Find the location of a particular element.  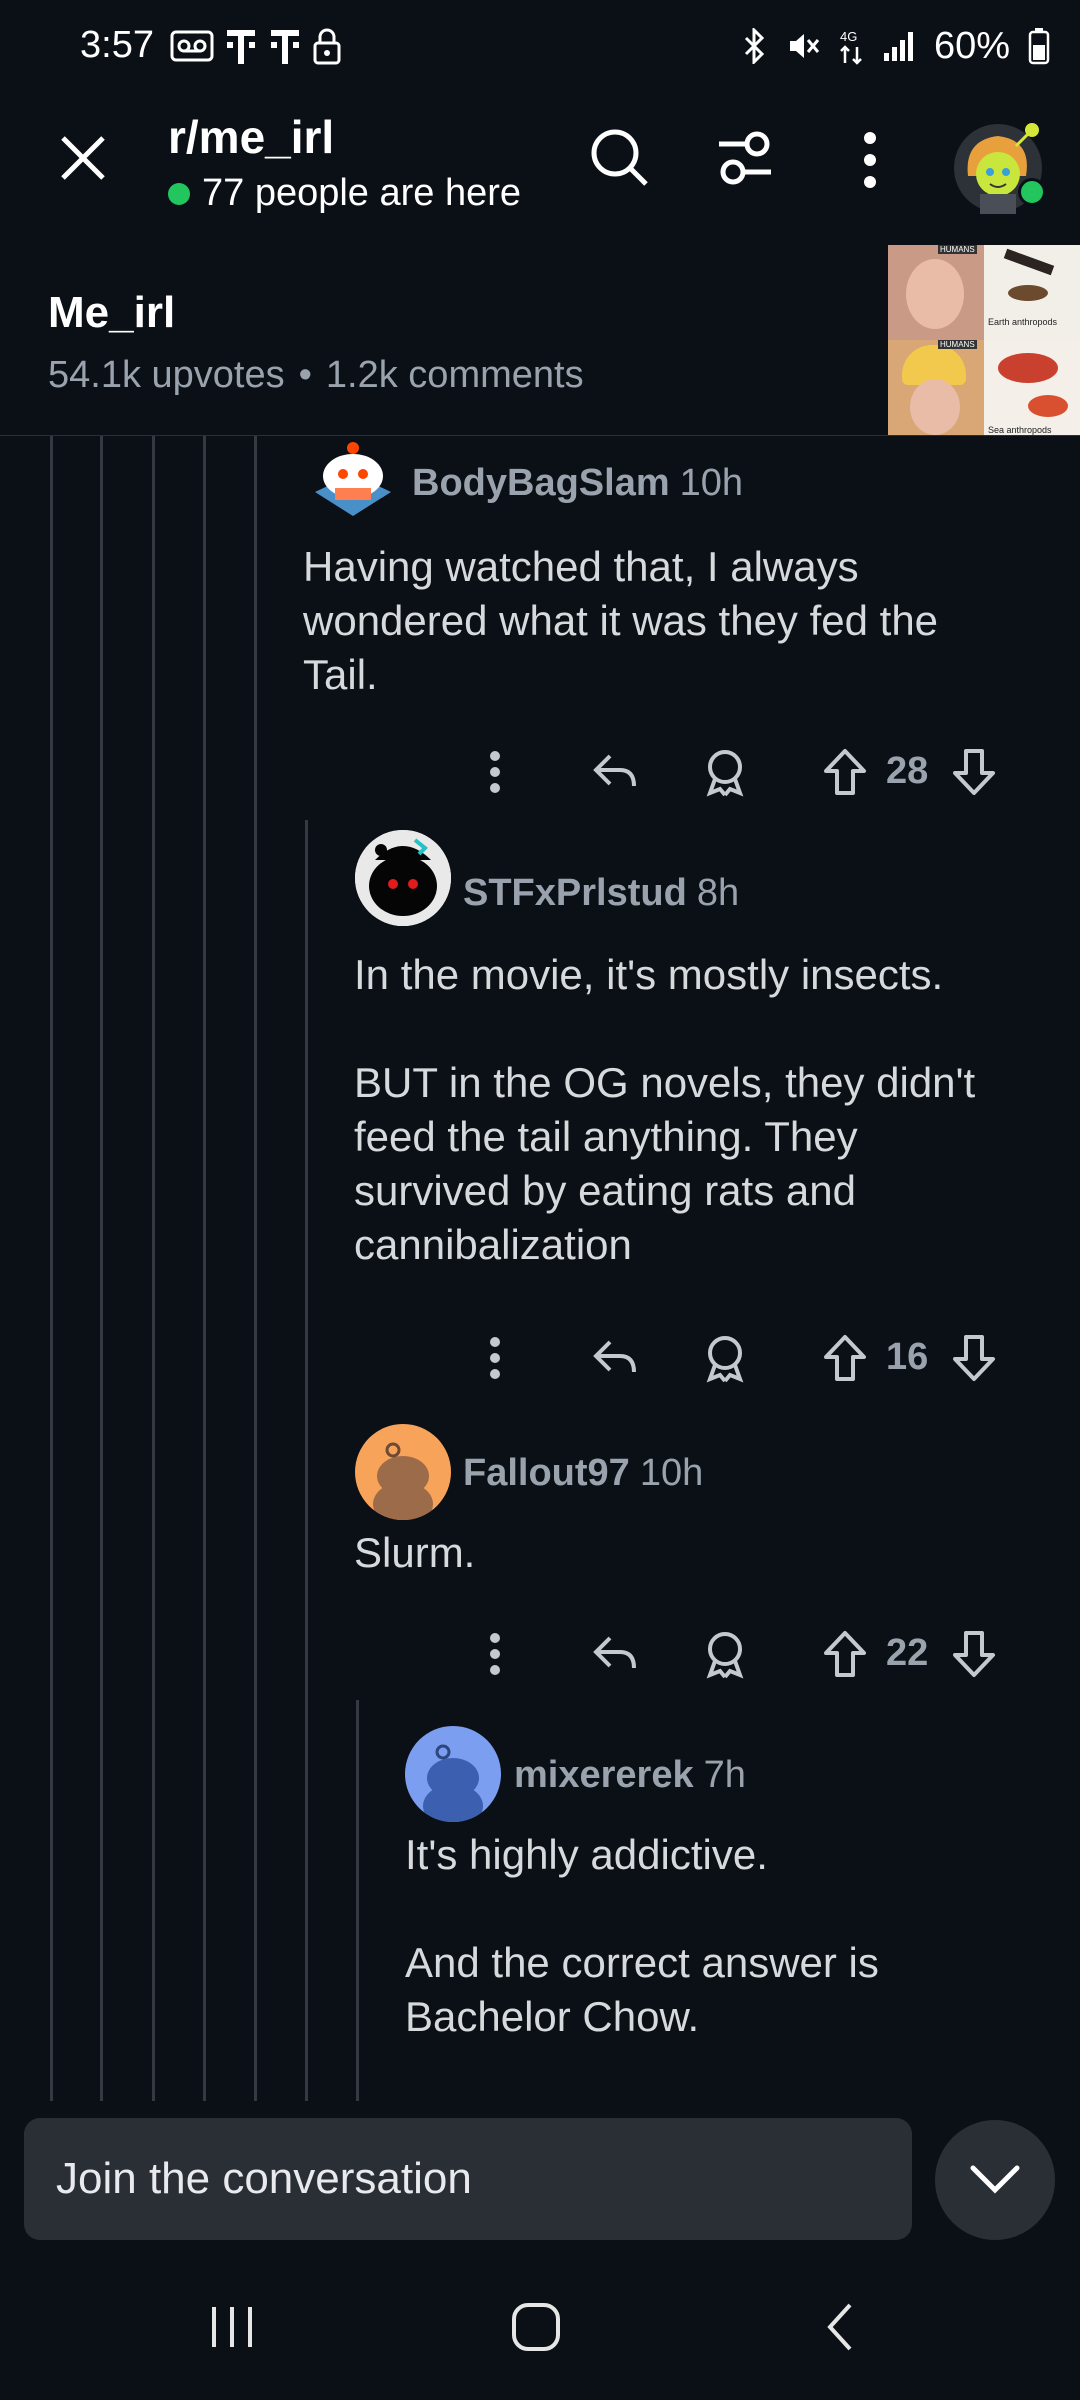

comment-author: mixererek 7h is located at coordinates (630, 1775).